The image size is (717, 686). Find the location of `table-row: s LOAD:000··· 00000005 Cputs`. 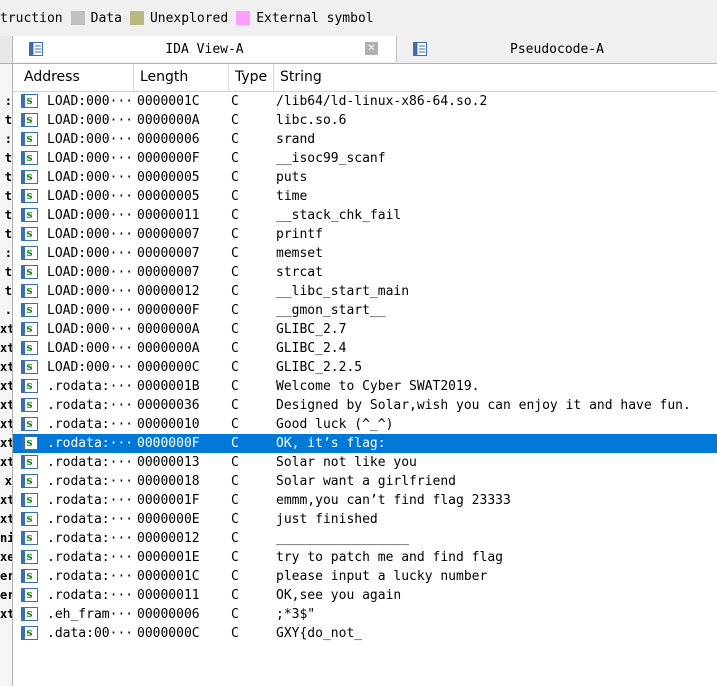

table-row: s LOAD:000··· 00000005 Cputs is located at coordinates (365, 177).